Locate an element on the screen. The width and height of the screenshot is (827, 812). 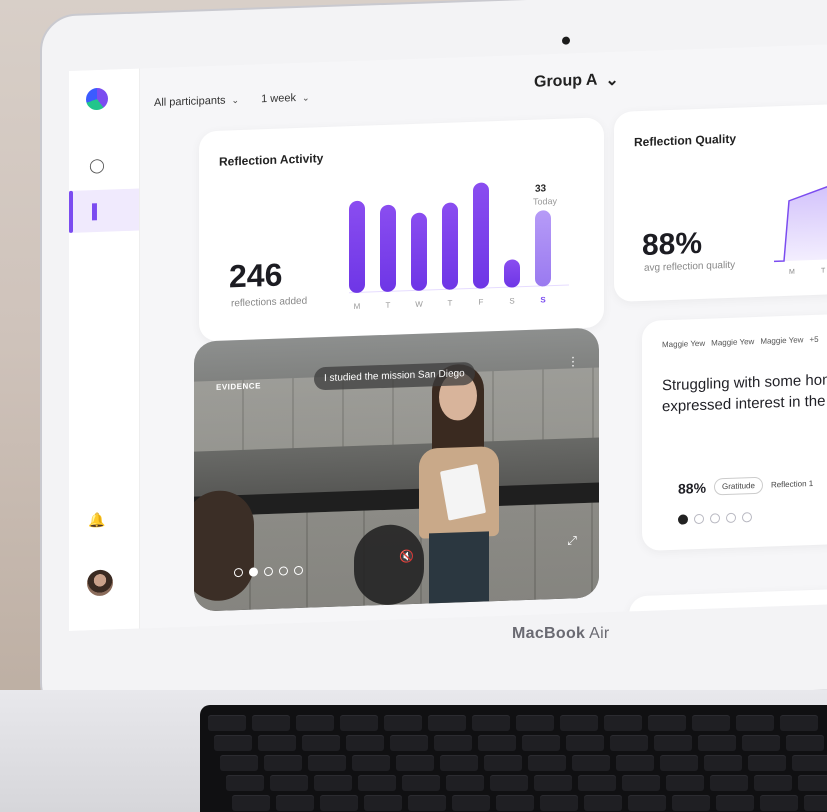
participant-names: Maggie Yew Maggie Yew Maggie Yew +5 is located at coordinates (740, 342).